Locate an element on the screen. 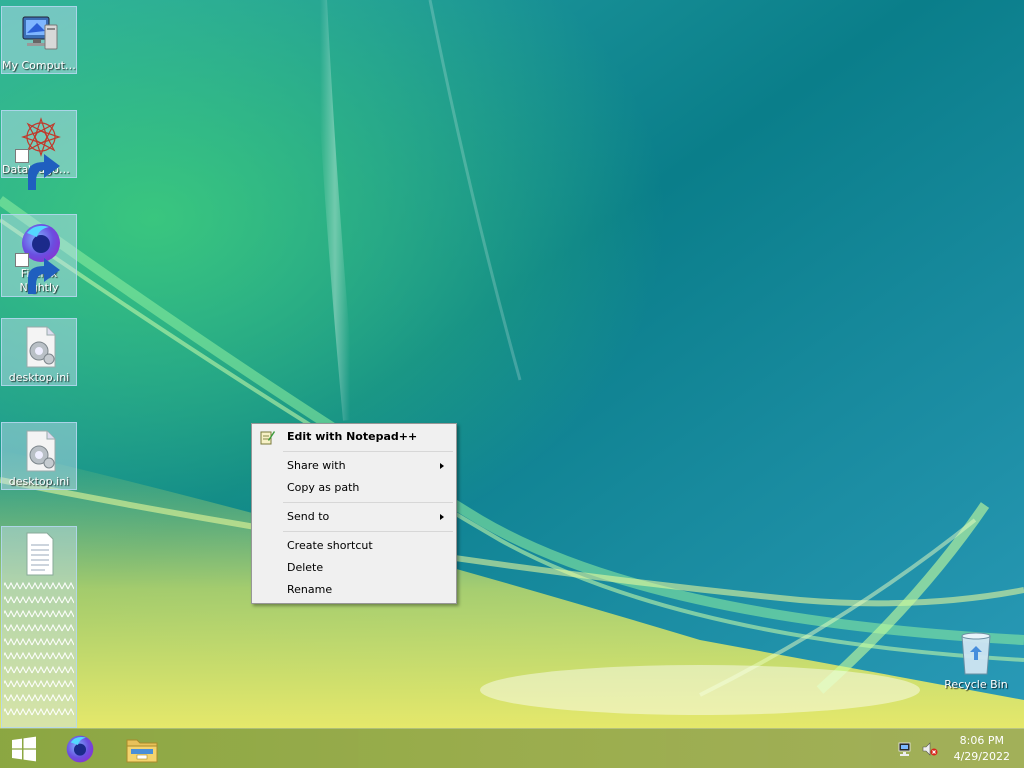 This screenshot has height=768, width=1024. desktop-icon-my-computer: My Computer is located at coordinates (39, 40).